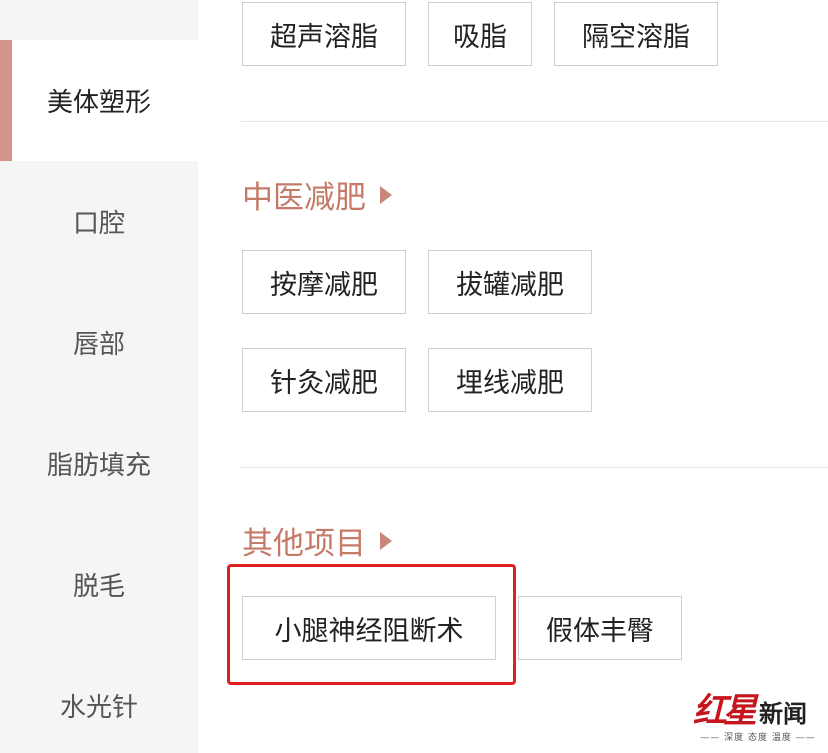 The height and width of the screenshot is (753, 828). I want to click on tag-cupping-weight-loss: 拔罐减肥, so click(510, 282).